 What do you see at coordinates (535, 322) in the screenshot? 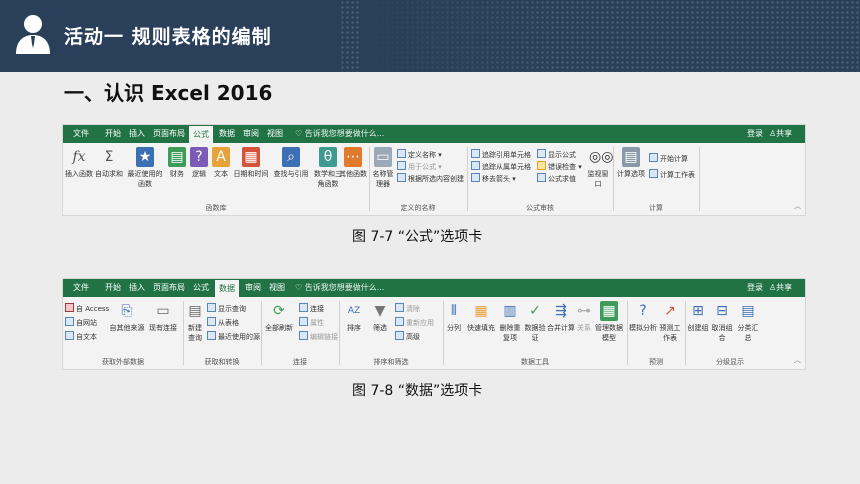
I see `data-validation-button: ✓ 数据验证` at bounding box center [535, 322].